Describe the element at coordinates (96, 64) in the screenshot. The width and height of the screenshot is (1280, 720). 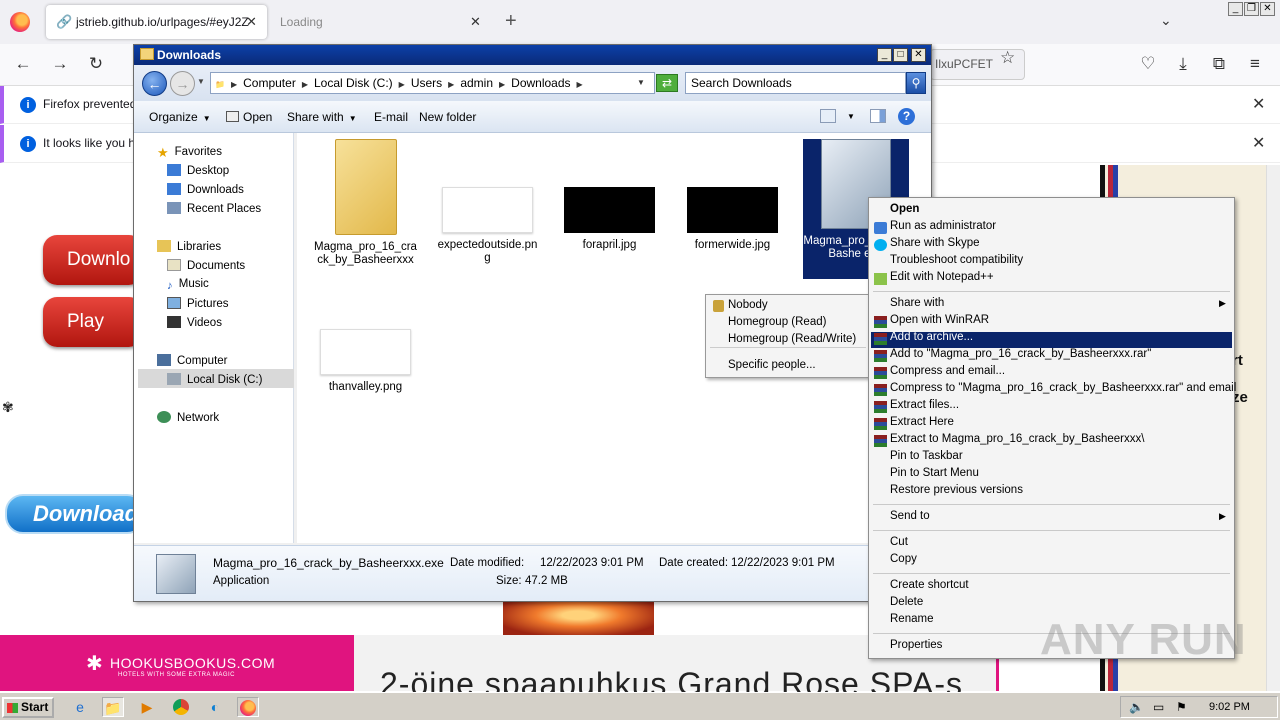
I see `reload-icon: ↻` at that location.